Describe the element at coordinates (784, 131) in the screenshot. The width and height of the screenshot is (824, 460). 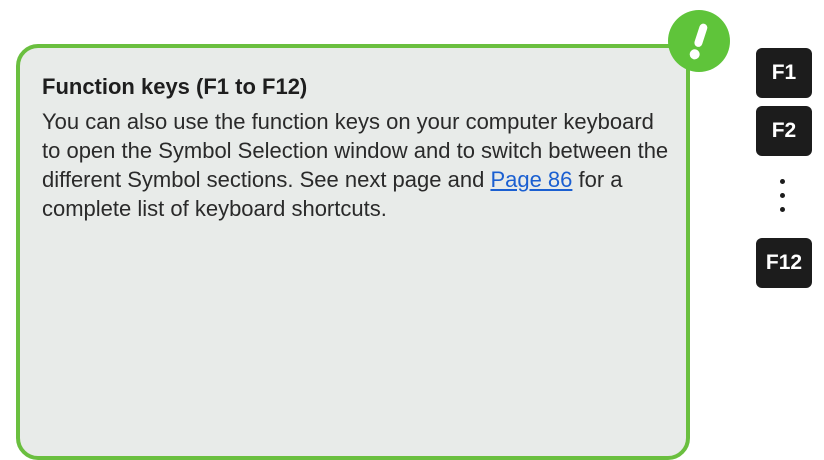
I see `f2-key: F2` at that location.